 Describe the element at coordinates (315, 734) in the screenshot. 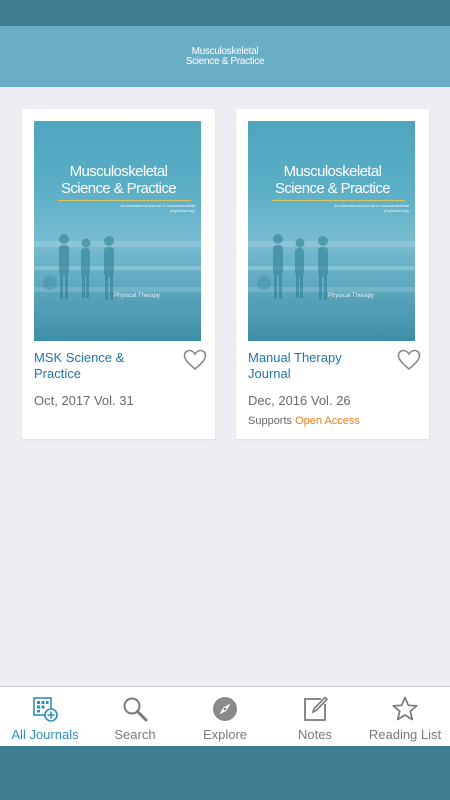

I see `tab-label: Notes` at that location.